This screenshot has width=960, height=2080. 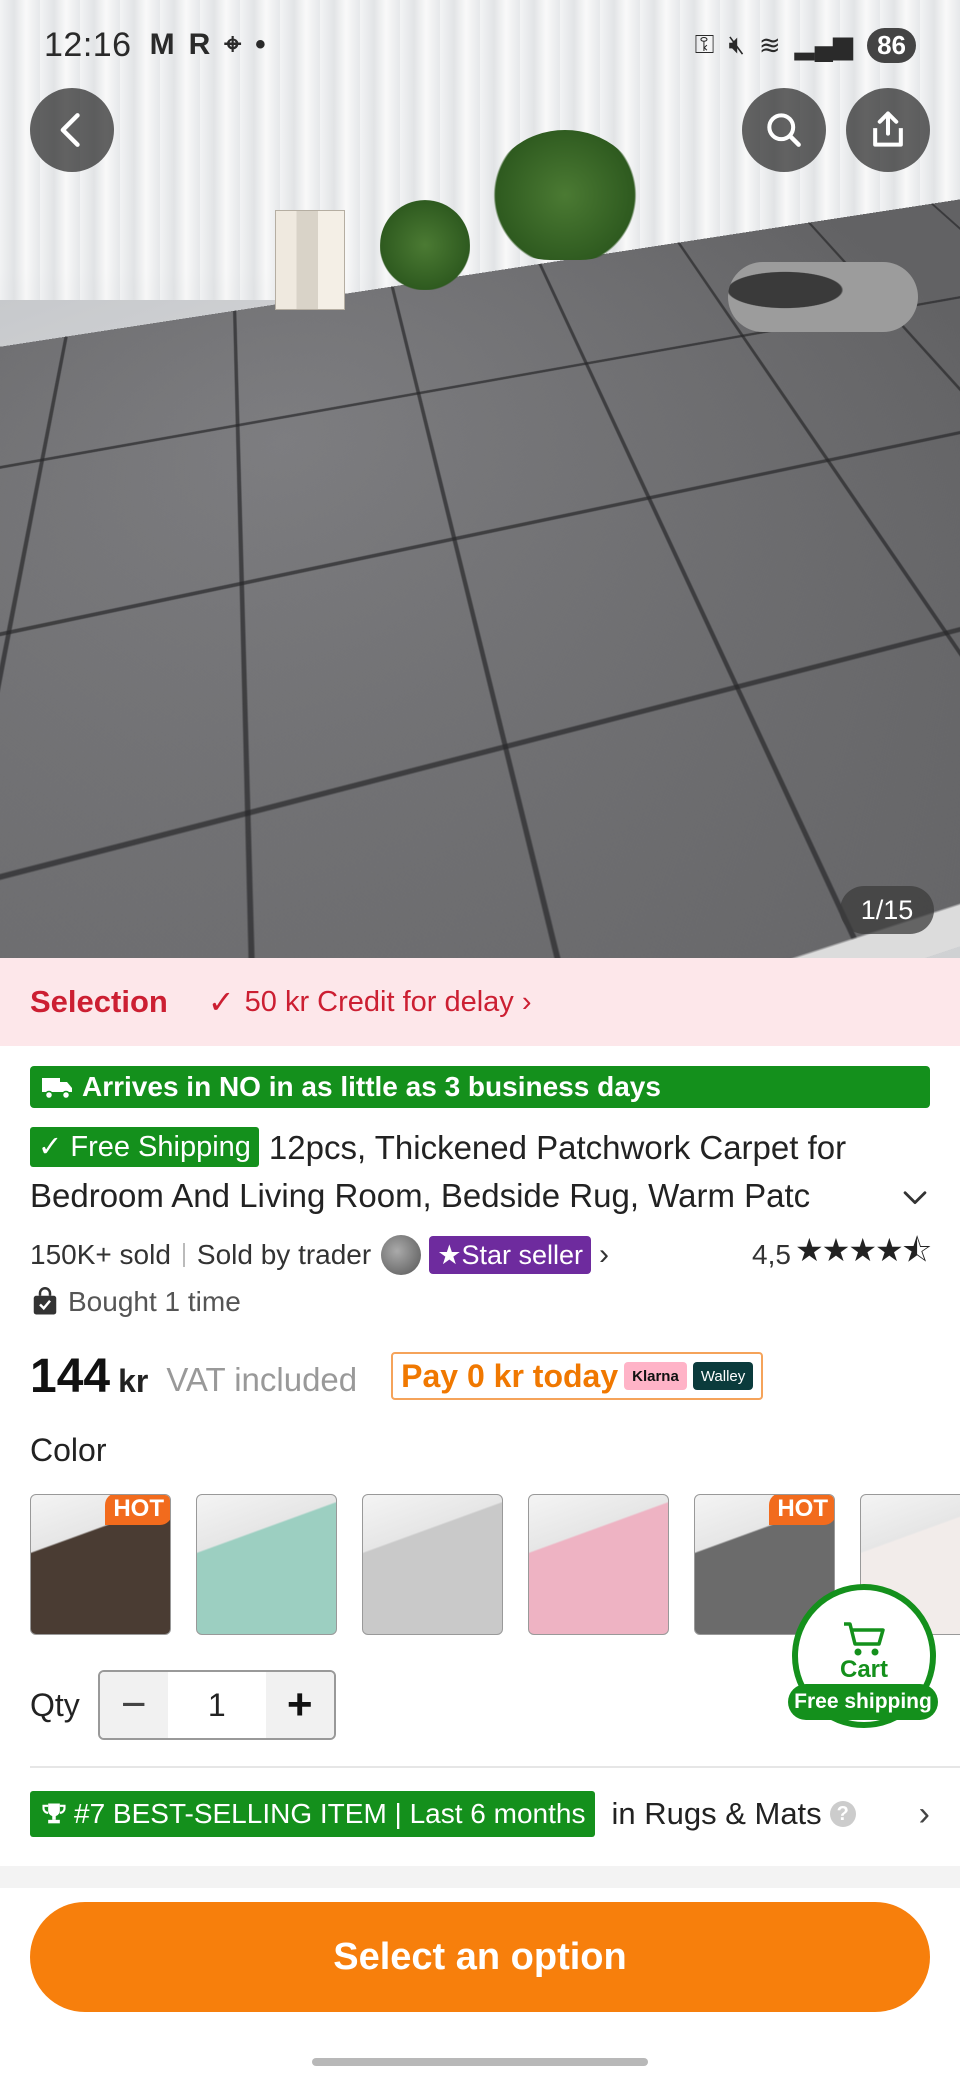 What do you see at coordinates (70, 1376) in the screenshot?
I see `price-value: 144` at bounding box center [70, 1376].